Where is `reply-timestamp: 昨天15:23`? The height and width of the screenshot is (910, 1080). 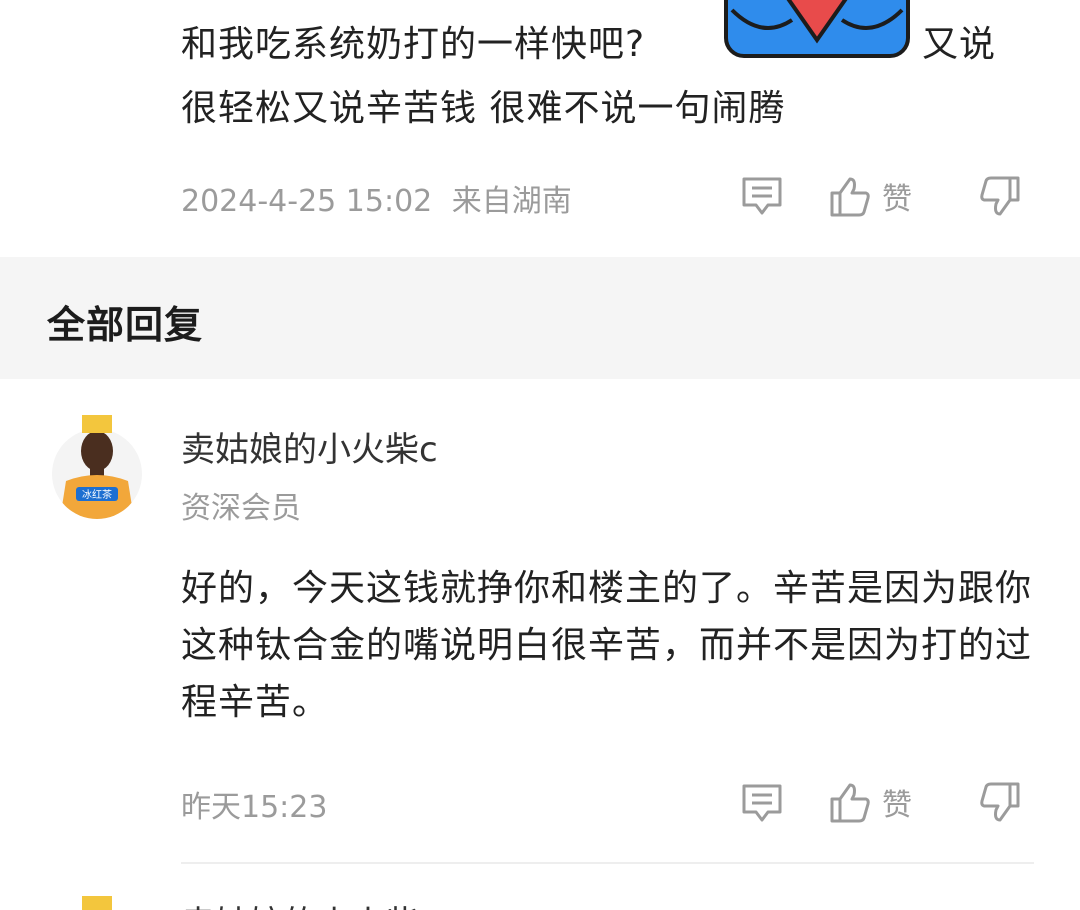 reply-timestamp: 昨天15:23 is located at coordinates (254, 807).